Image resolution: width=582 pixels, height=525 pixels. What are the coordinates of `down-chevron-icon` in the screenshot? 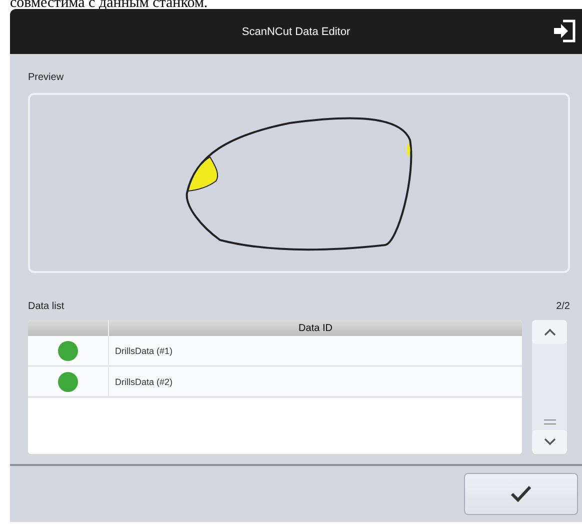 It's located at (549, 442).